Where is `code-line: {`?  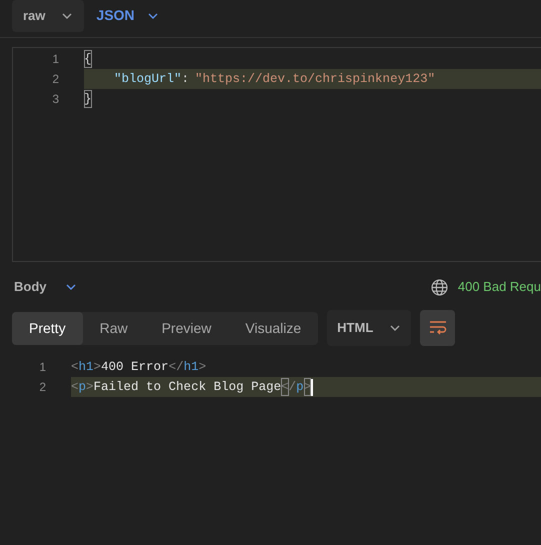
code-line: { is located at coordinates (312, 59).